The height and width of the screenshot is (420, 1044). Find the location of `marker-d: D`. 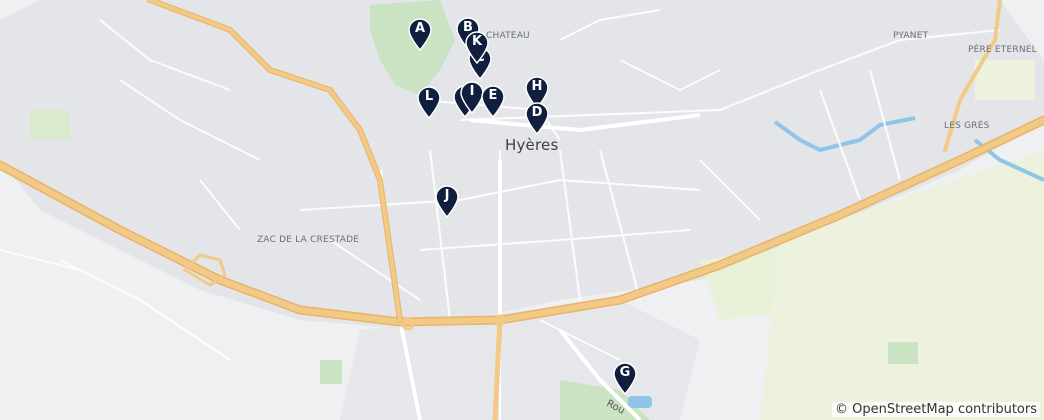

marker-d: D is located at coordinates (537, 118).